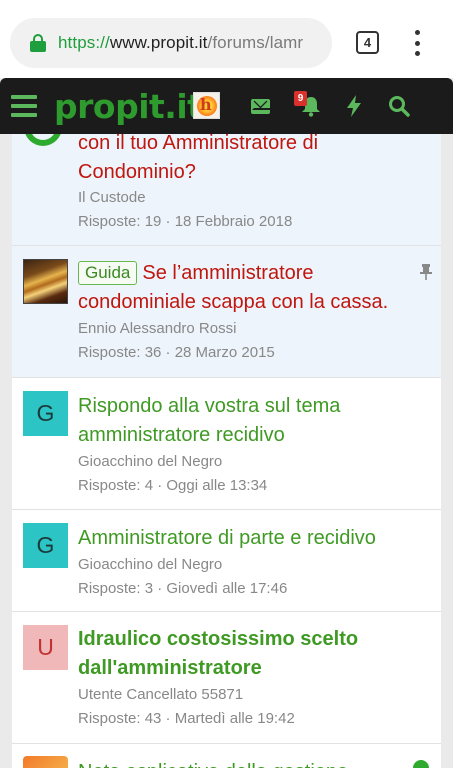  I want to click on thread-meta: Risposte: 43 · Martedì alle 19:42, so click(186, 718).